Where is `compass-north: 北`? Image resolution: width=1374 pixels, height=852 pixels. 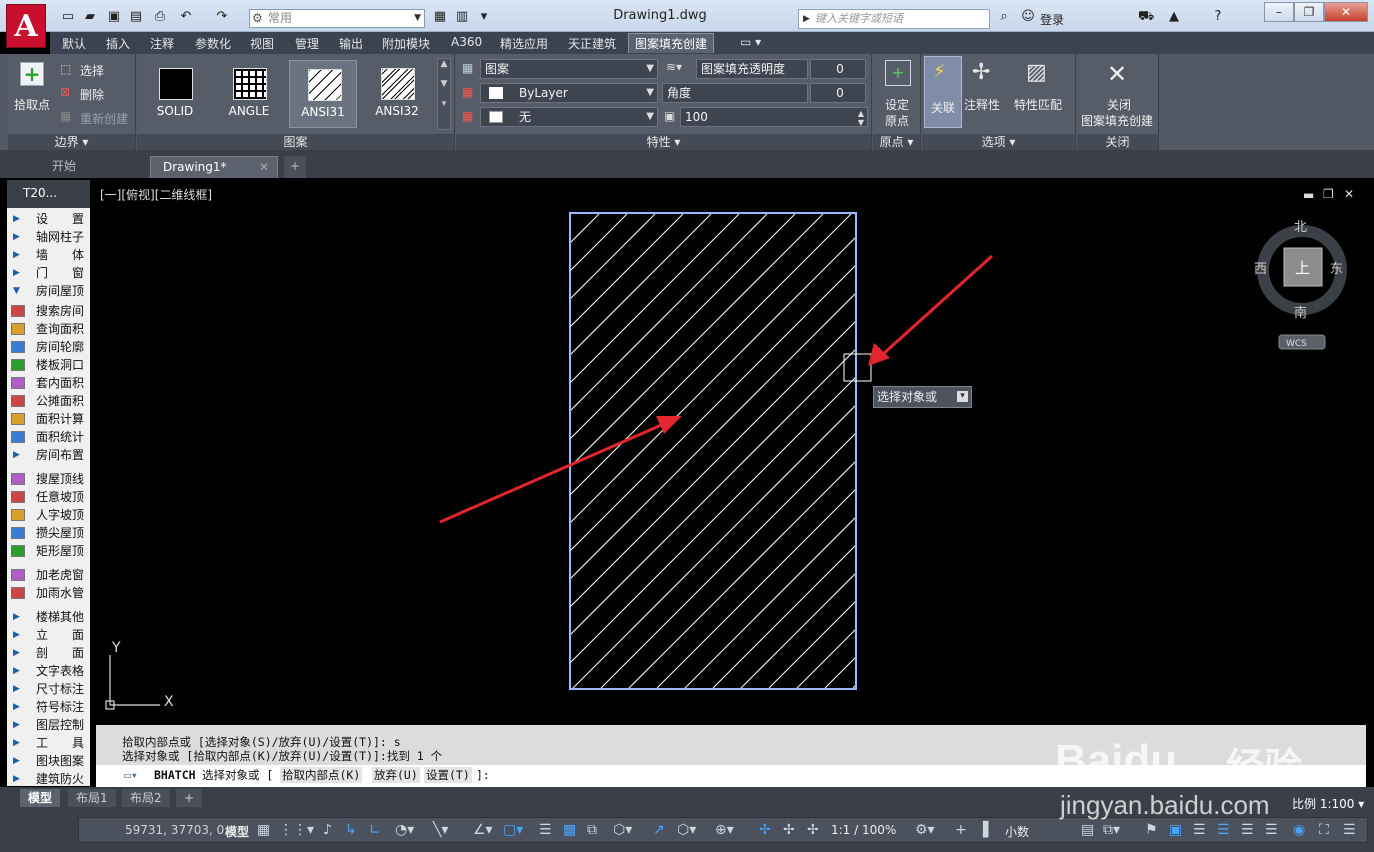 compass-north: 北 is located at coordinates (1300, 227).